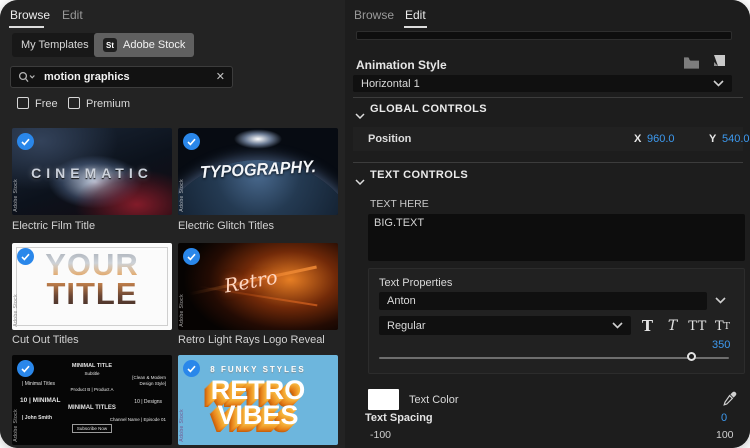  What do you see at coordinates (37, 418) in the screenshot?
I see `mini-title-text: | John Smith` at bounding box center [37, 418].